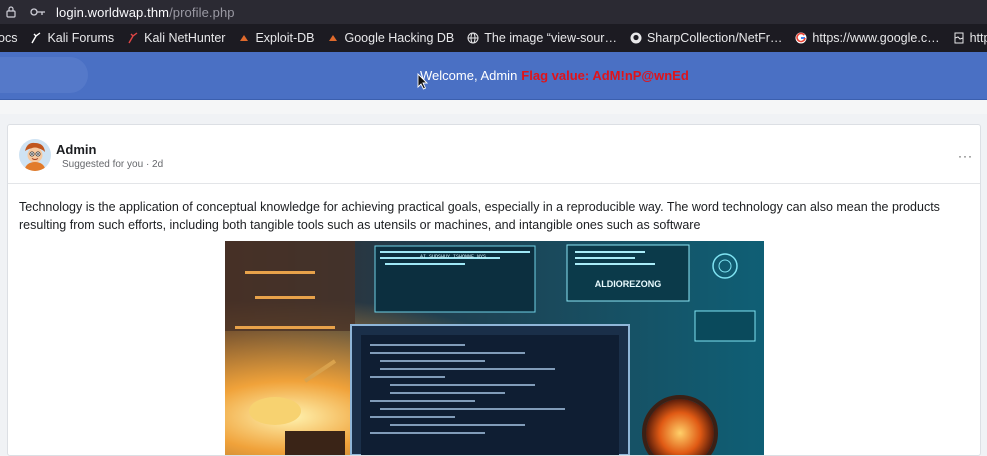 This screenshot has width=987, height=456. What do you see at coordinates (399, 38) in the screenshot?
I see `bookmark-label: Google Hacking DB` at bounding box center [399, 38].